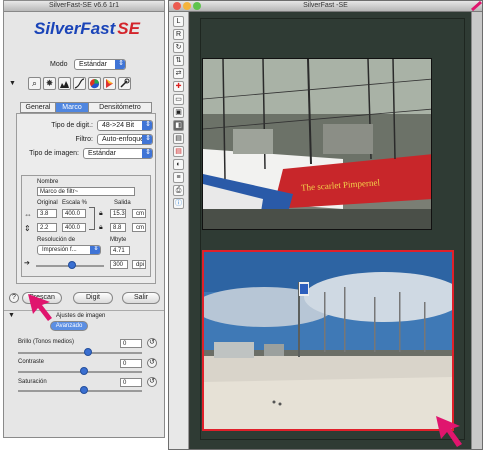  I want to click on dark-tool-icon: ◧, so click(178, 125).